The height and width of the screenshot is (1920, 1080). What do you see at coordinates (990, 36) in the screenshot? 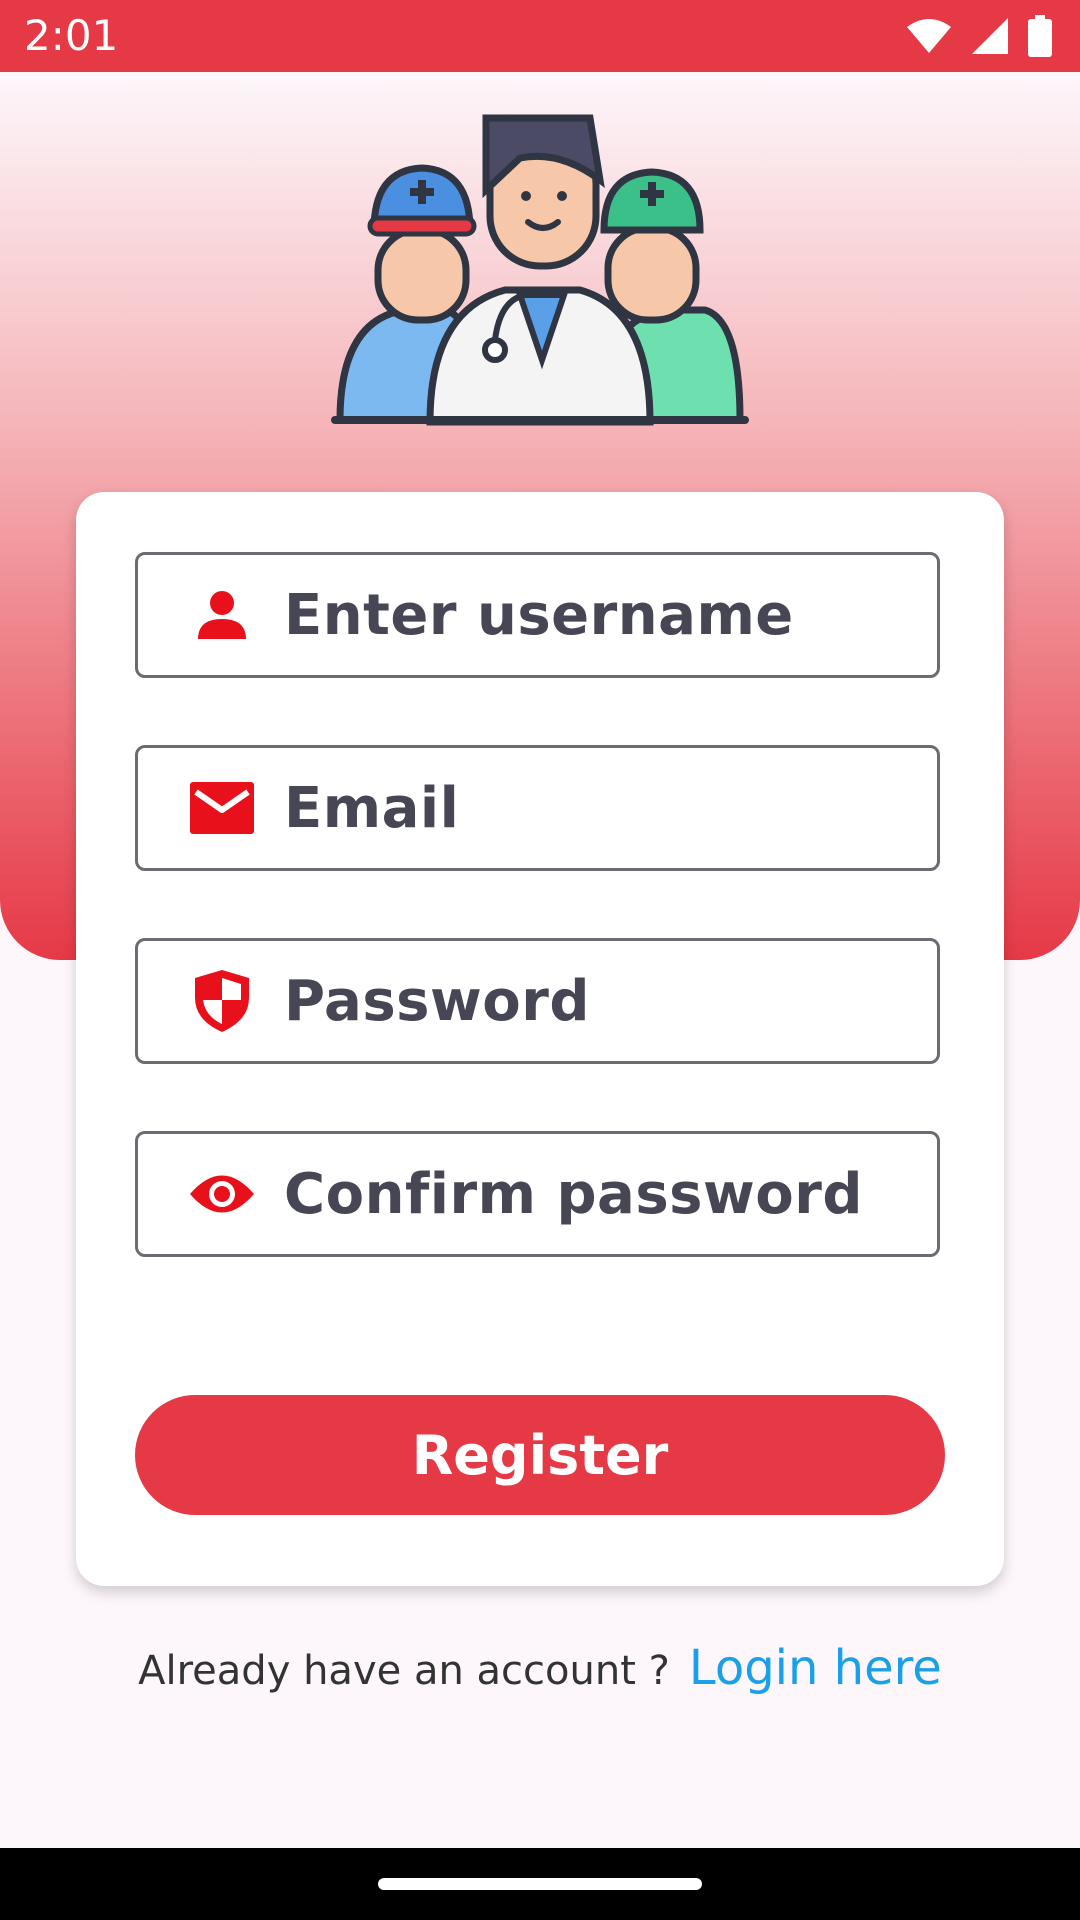
I see `signal-icon` at bounding box center [990, 36].